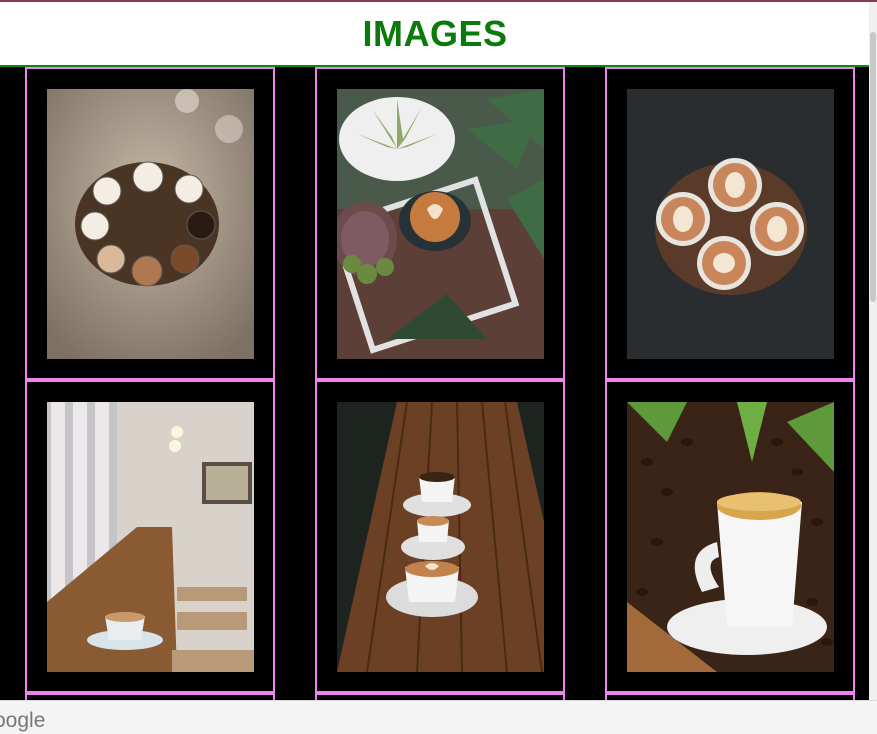 The width and height of the screenshot is (877, 734). I want to click on cafe-window-counter-latte-image, so click(150, 537).